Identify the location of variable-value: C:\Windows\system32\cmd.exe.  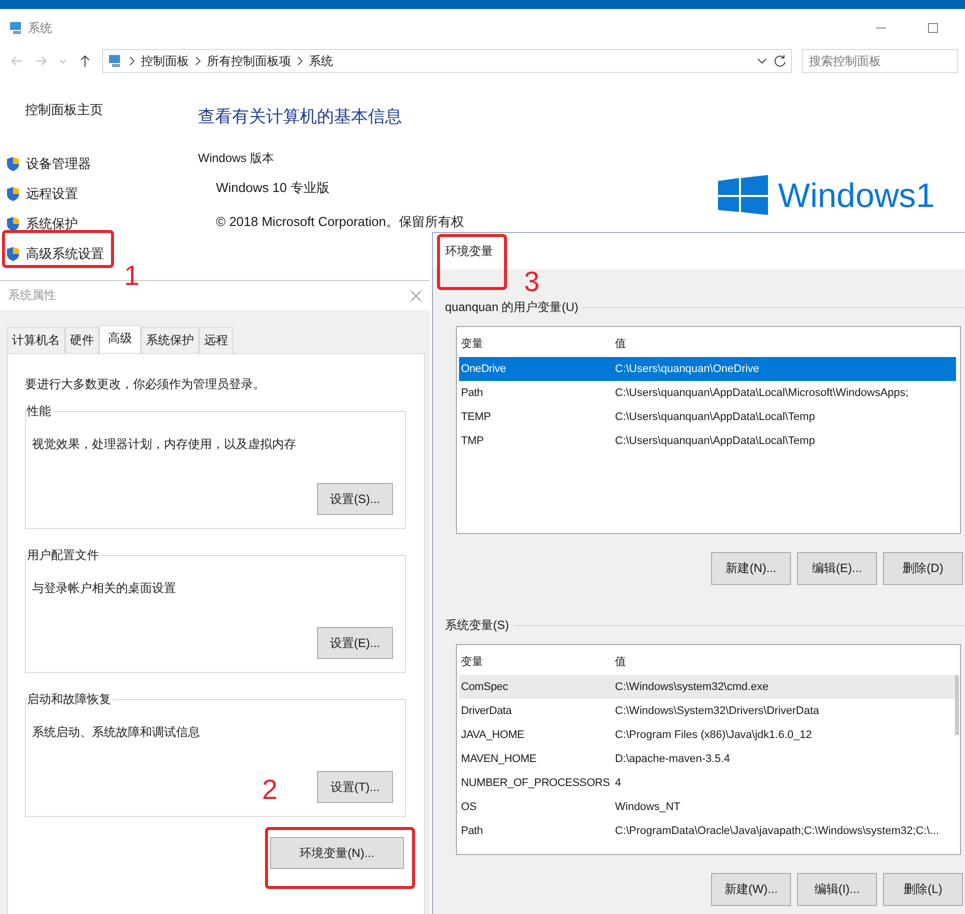
(692, 687).